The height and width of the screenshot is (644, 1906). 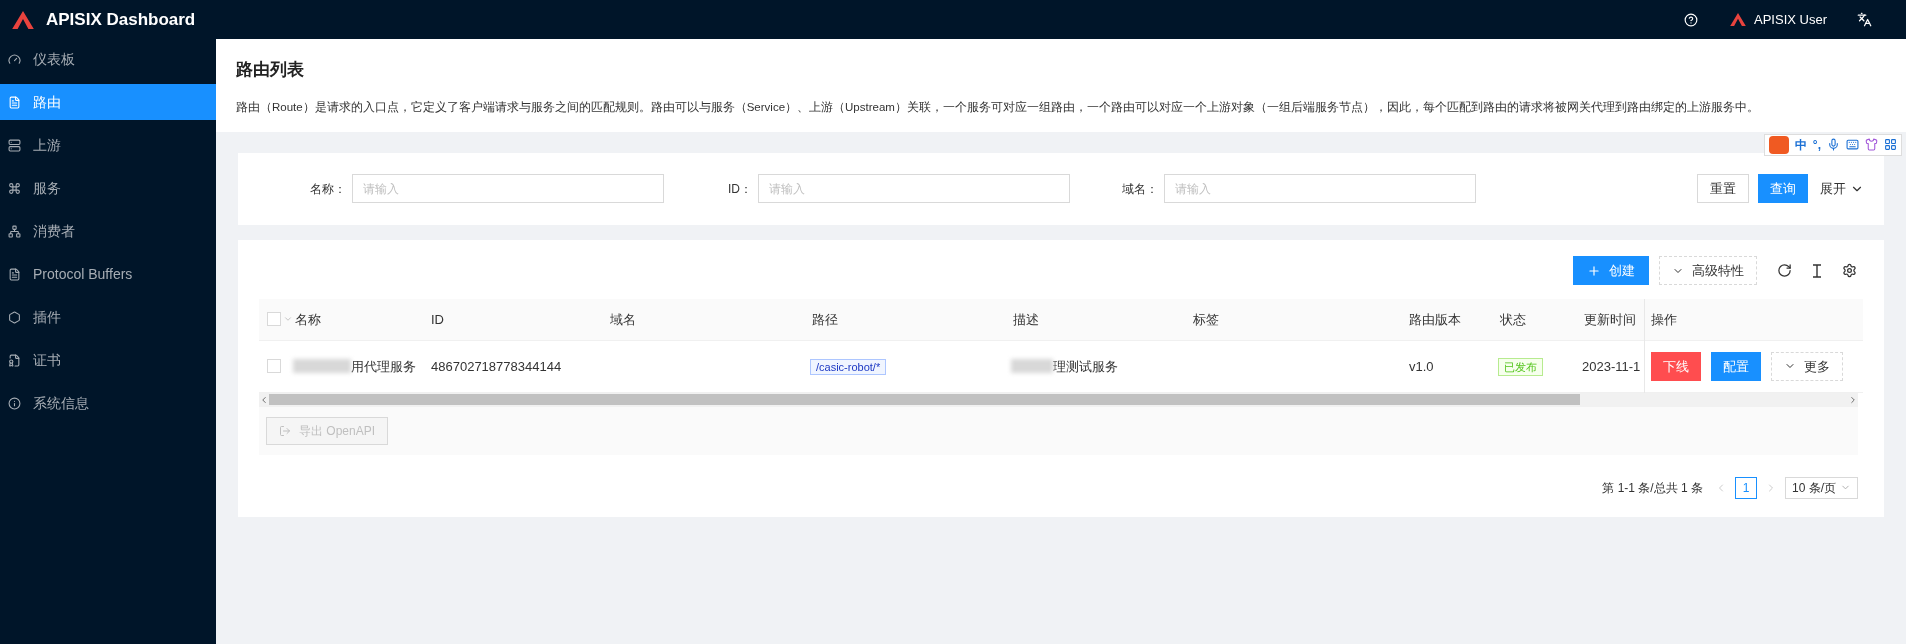 I want to click on microphone-icon, so click(x=1833, y=145).